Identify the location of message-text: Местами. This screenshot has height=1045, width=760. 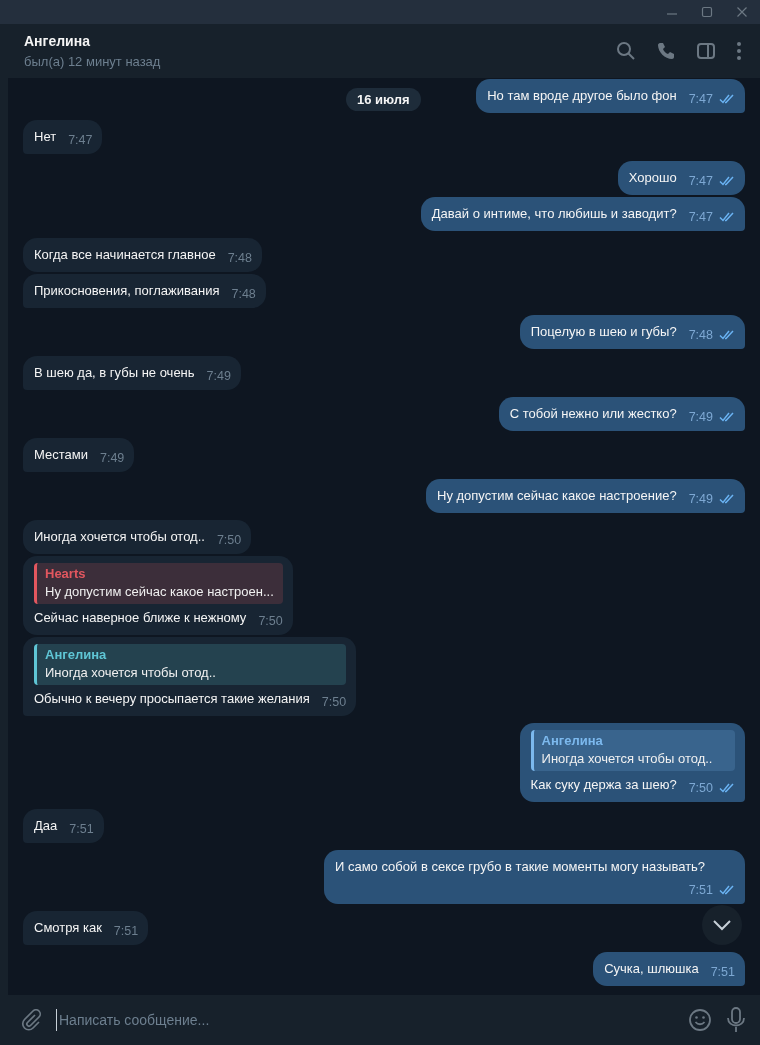
(61, 455).